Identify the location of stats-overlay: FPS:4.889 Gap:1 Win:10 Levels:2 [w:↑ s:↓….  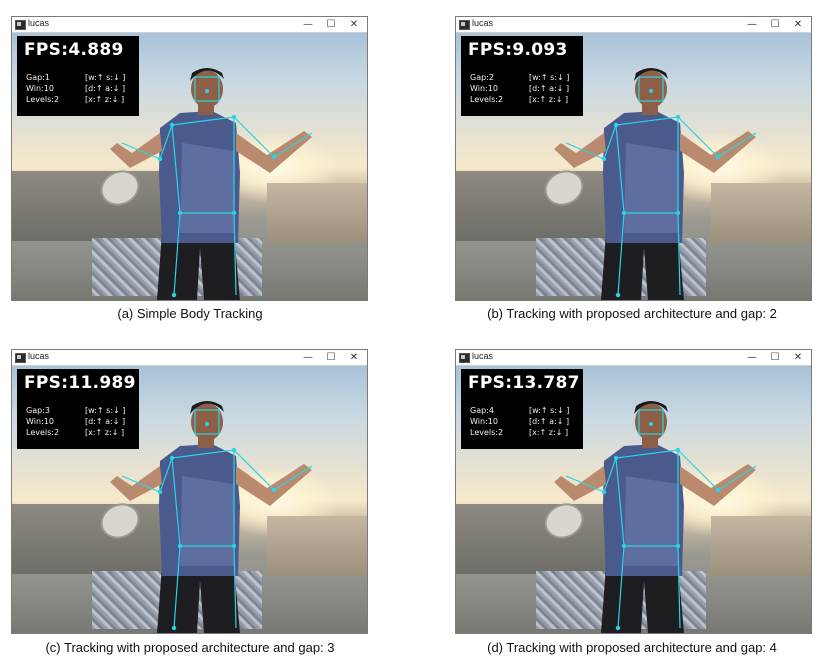
(78, 76).